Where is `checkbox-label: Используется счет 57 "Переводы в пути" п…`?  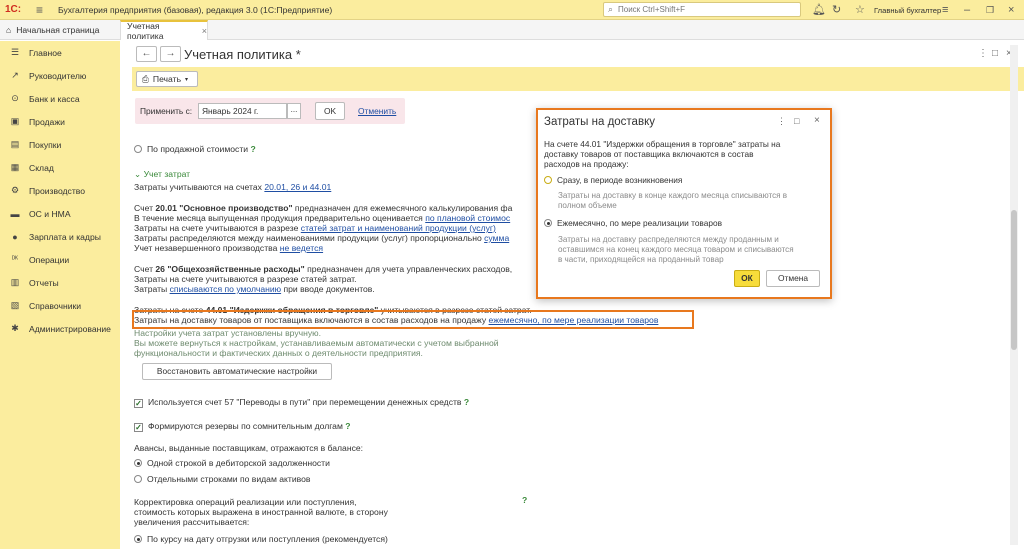 checkbox-label: Используется счет 57 "Переводы в пути" п… is located at coordinates (305, 402).